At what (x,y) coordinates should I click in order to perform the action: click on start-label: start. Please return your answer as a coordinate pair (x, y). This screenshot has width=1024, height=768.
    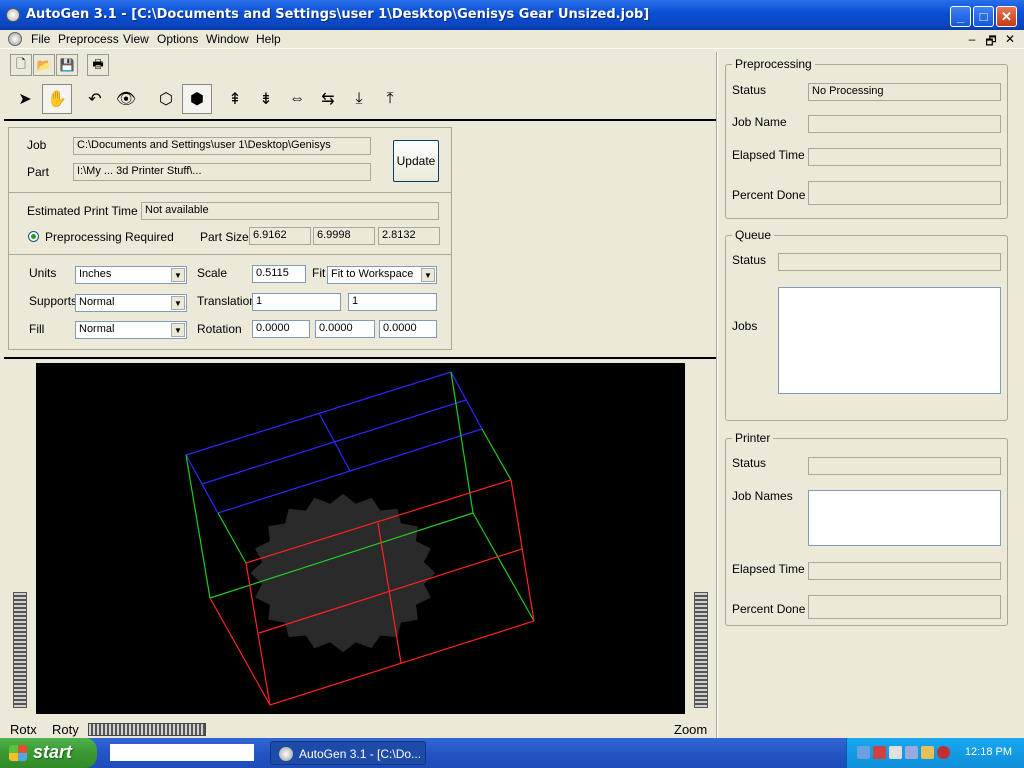
    Looking at the image, I should click on (53, 752).